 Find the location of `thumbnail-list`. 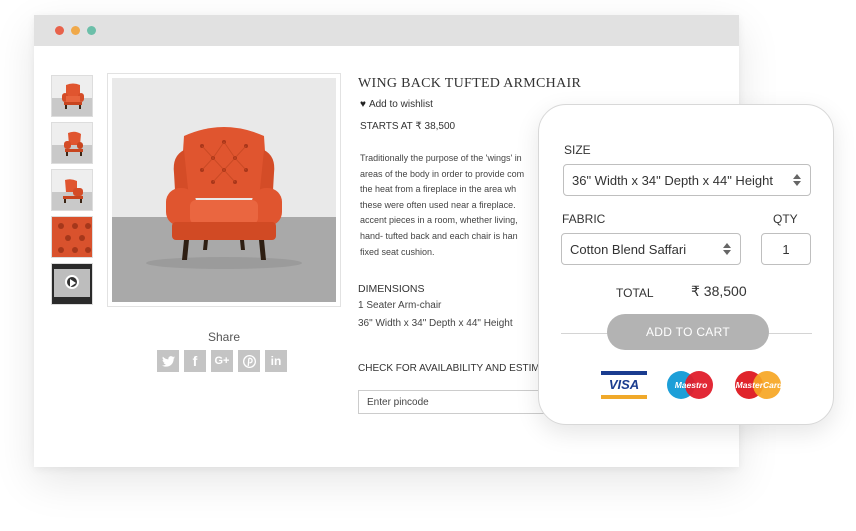

thumbnail-list is located at coordinates (72, 192).